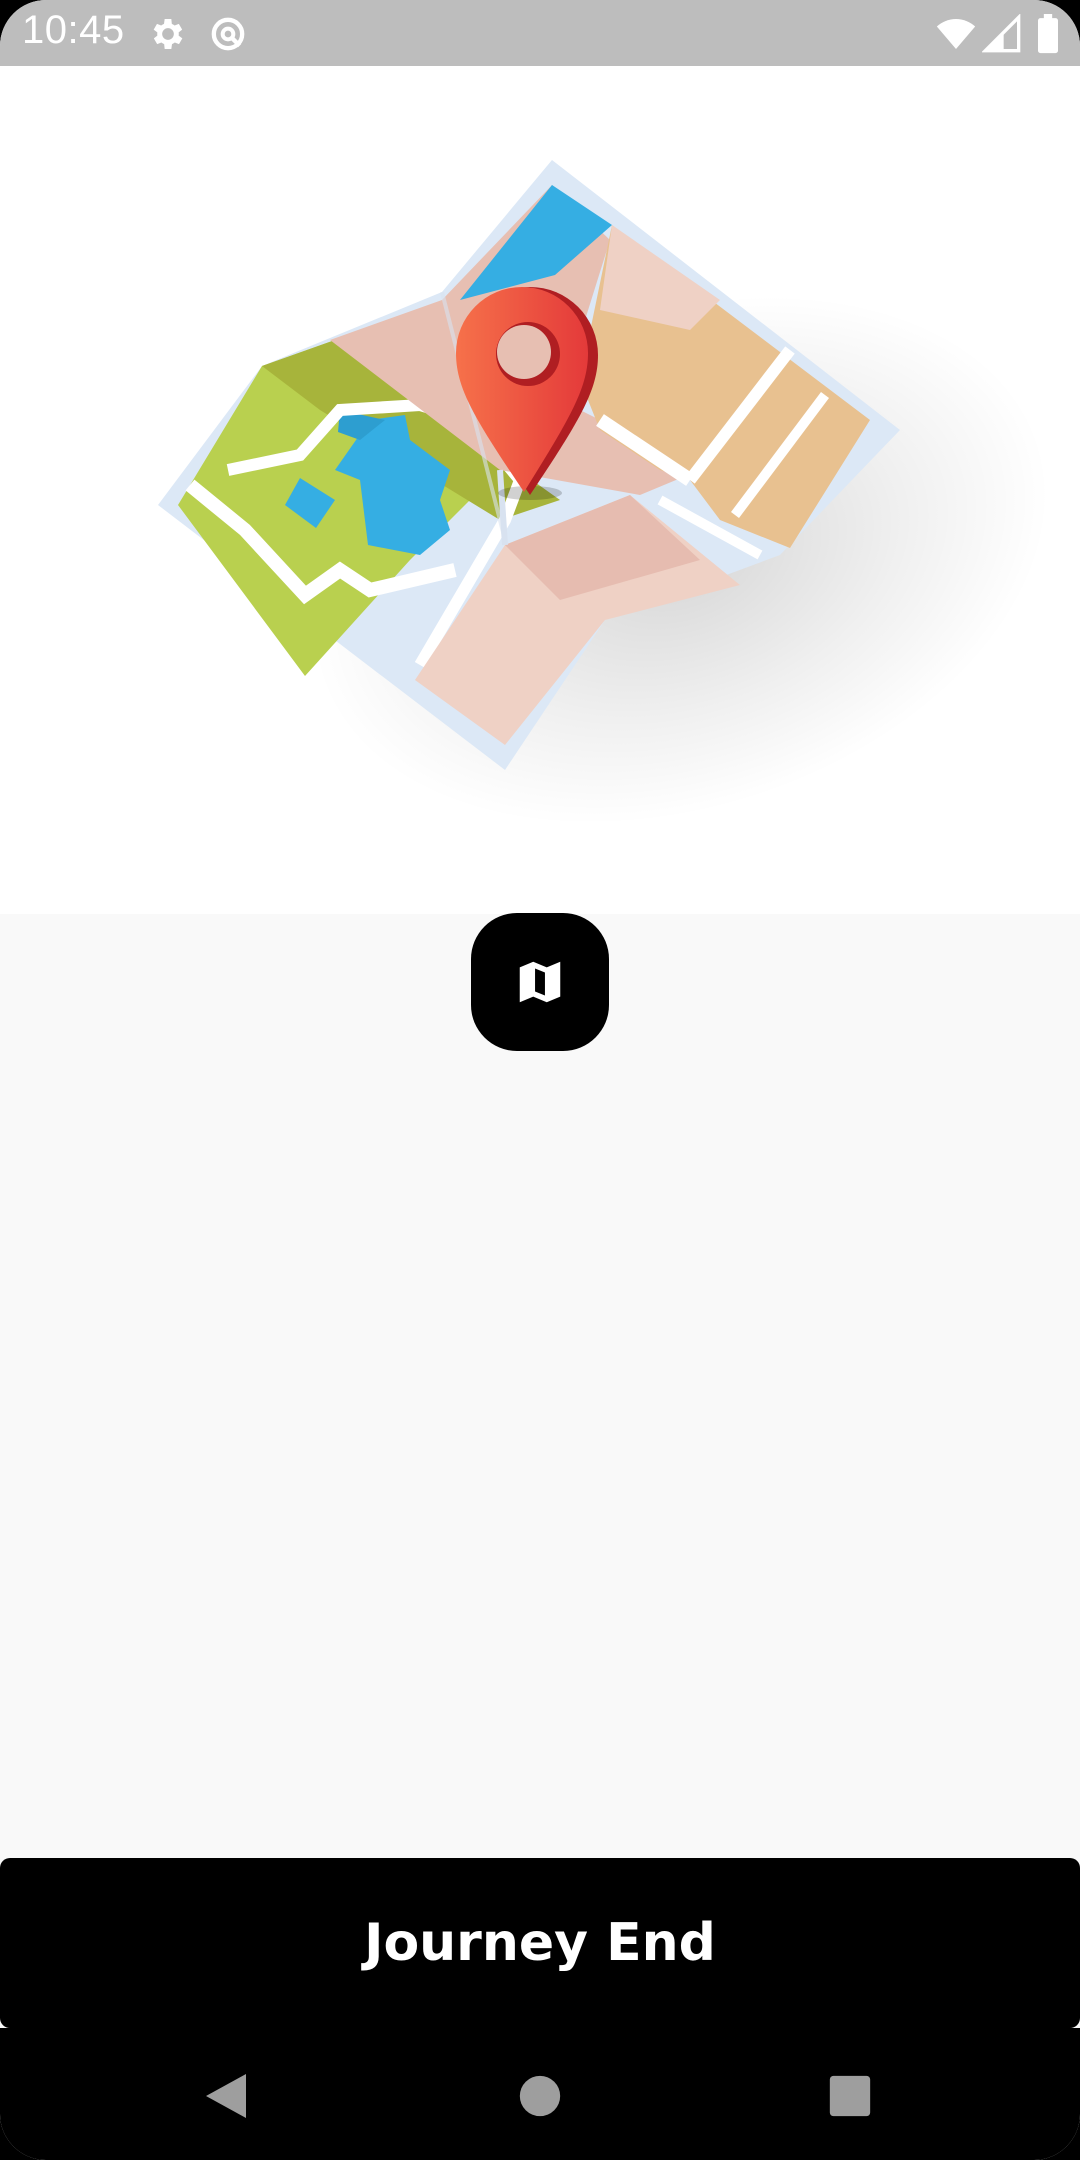  I want to click on journey-end-button: Journey End, so click(540, 1943).